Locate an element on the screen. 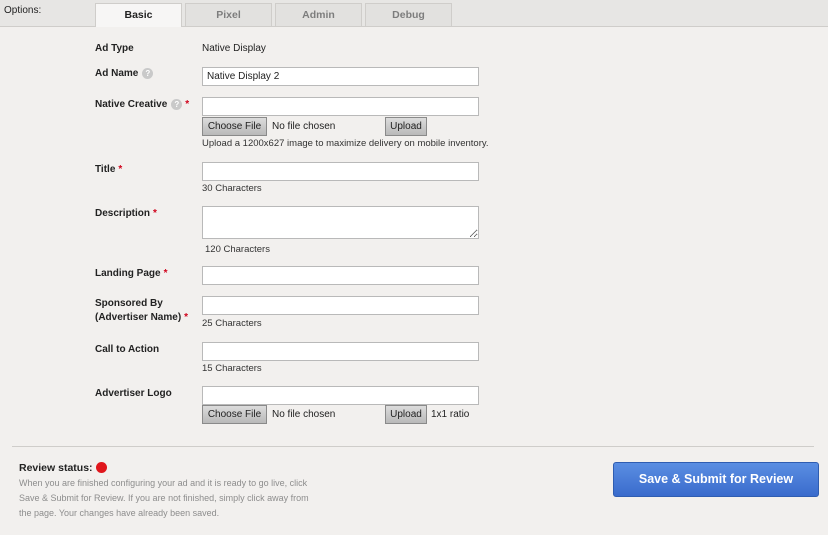 The image size is (828, 535). tab-debug: Debug is located at coordinates (408, 14).